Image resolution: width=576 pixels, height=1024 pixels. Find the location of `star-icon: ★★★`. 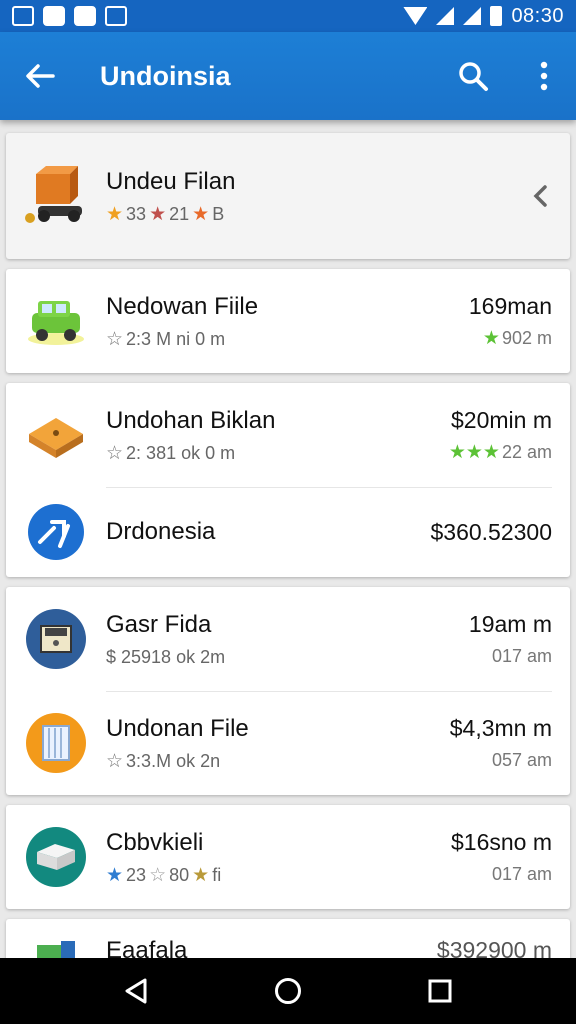

star-icon: ★★★ is located at coordinates (474, 452).